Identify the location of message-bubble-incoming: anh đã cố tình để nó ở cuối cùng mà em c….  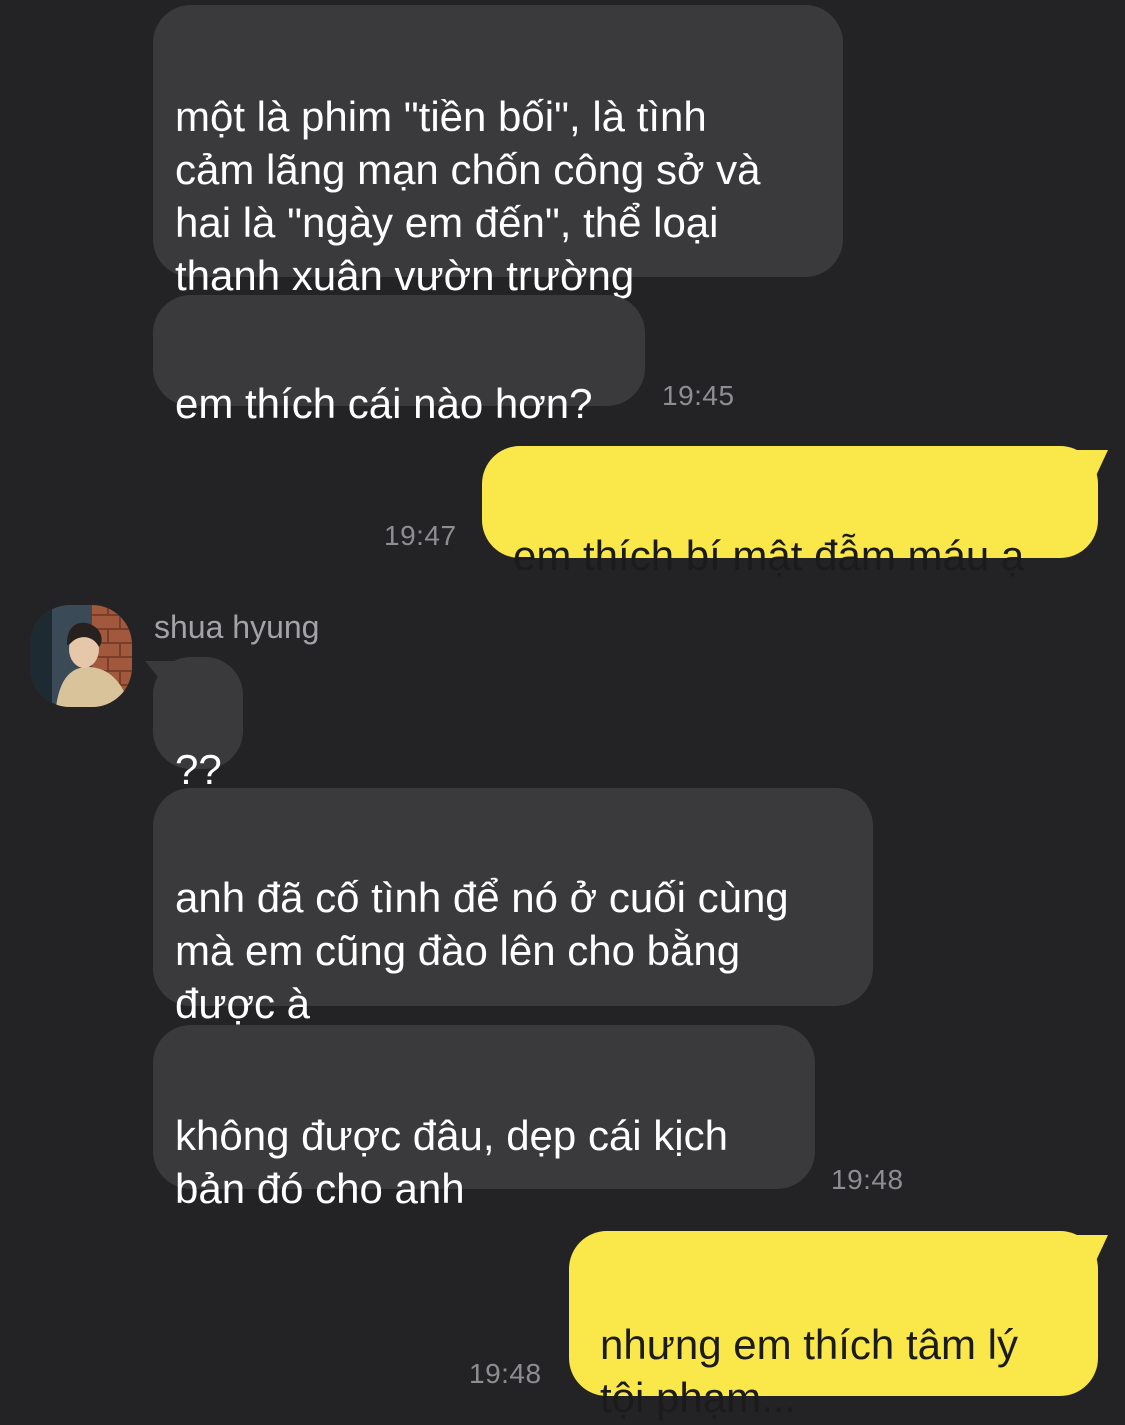
(513, 907).